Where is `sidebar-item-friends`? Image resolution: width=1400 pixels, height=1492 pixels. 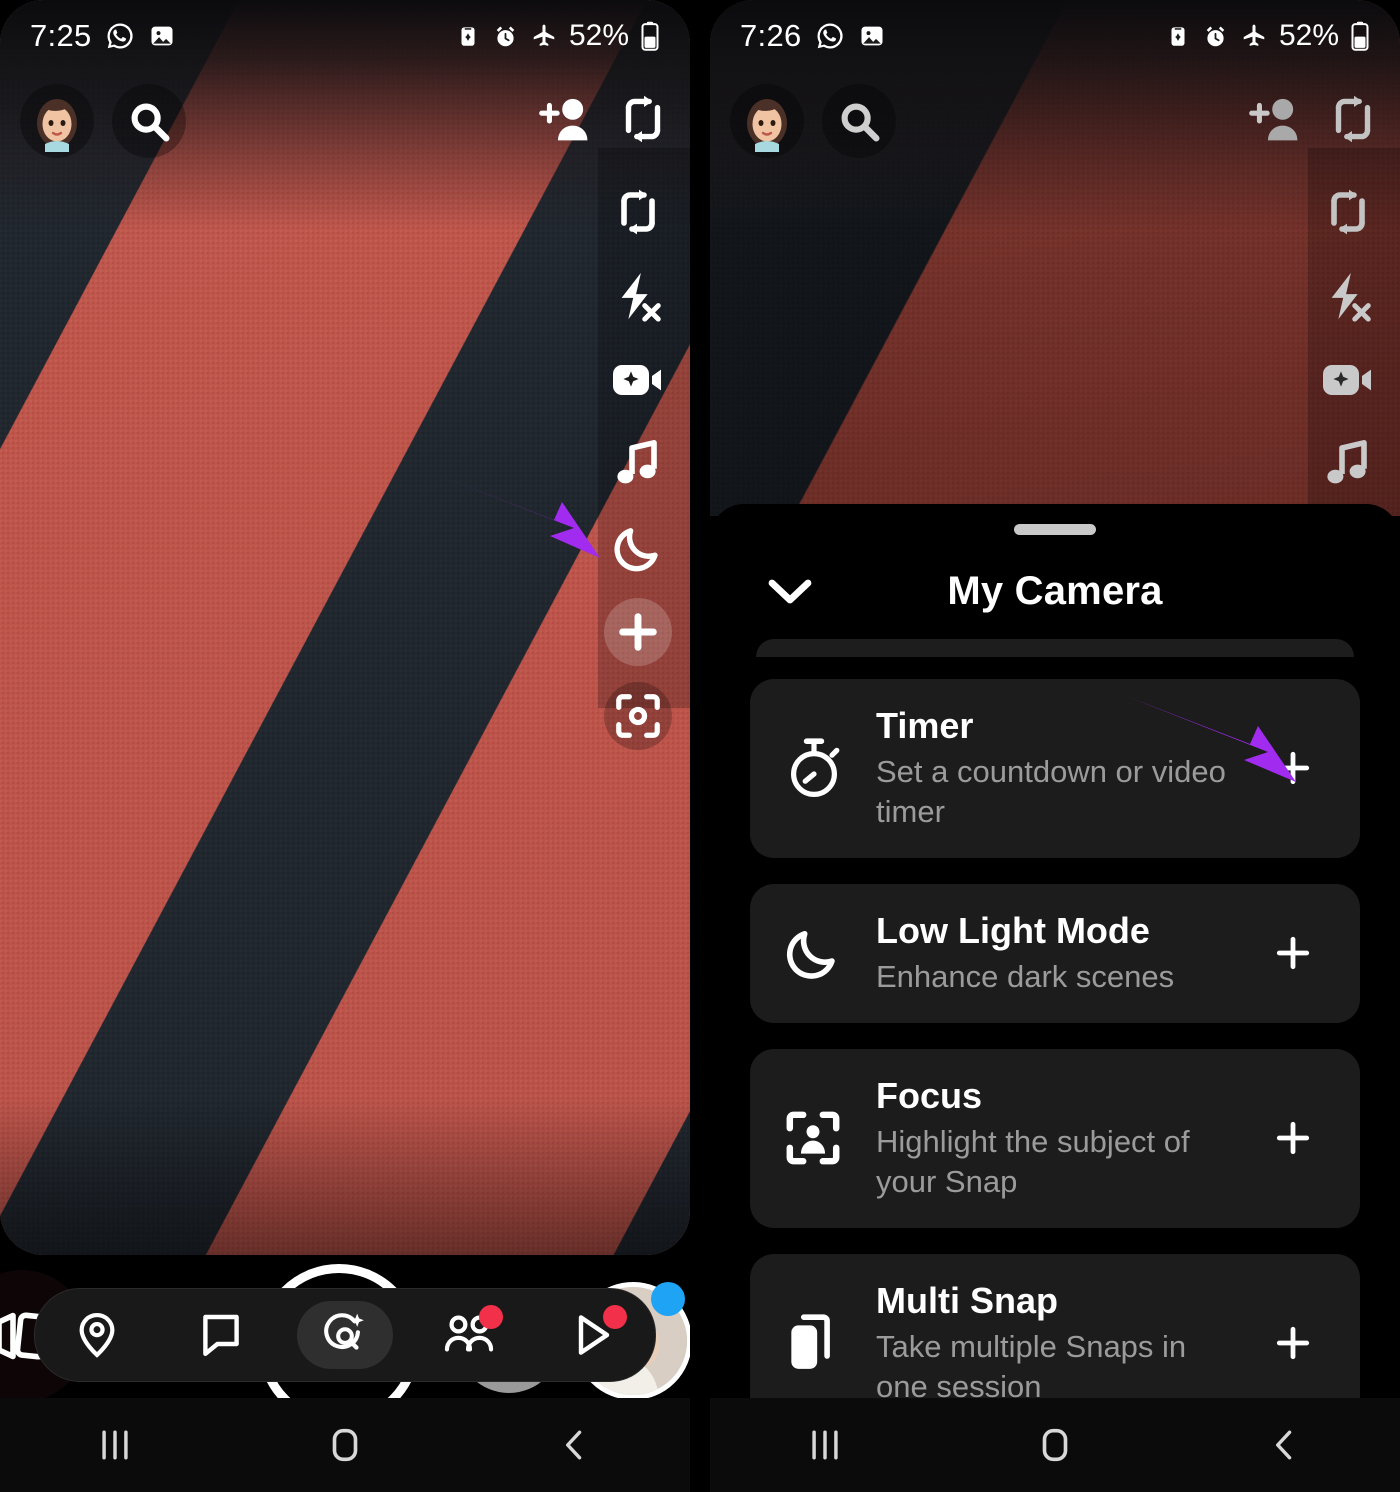 sidebar-item-friends is located at coordinates (469, 1335).